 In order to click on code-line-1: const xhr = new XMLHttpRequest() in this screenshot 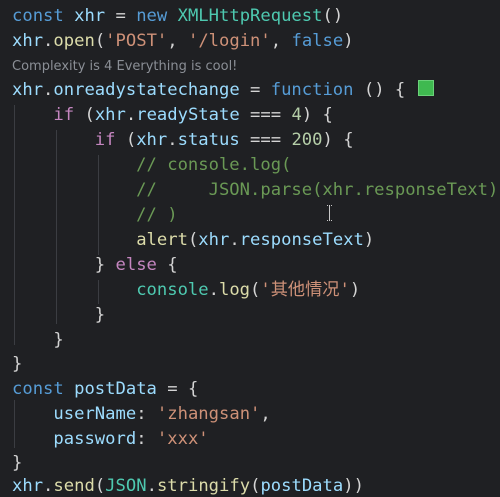, I will do `click(177, 16)`.